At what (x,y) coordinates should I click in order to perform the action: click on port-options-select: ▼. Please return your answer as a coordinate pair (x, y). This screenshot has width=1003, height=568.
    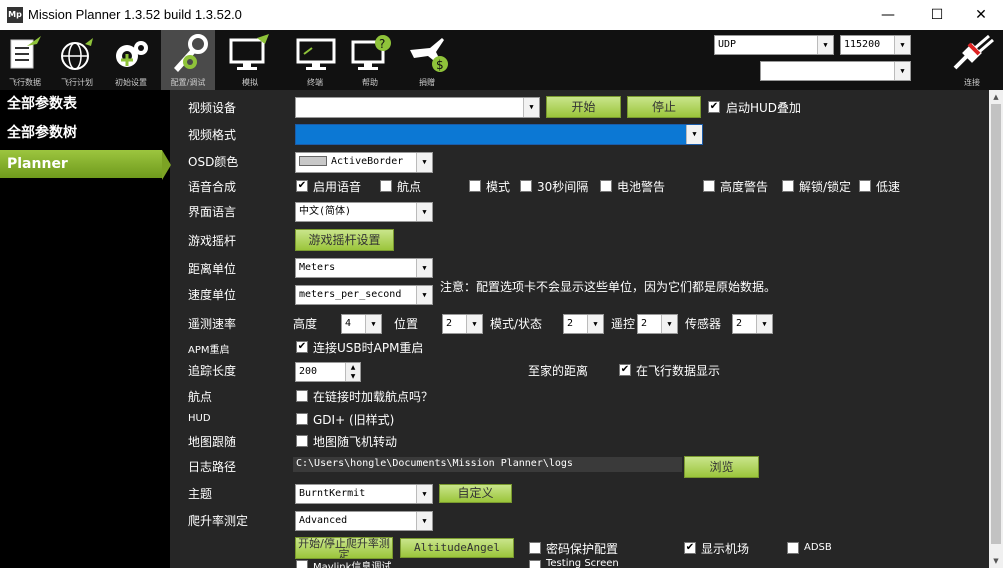
    Looking at the image, I should click on (835, 71).